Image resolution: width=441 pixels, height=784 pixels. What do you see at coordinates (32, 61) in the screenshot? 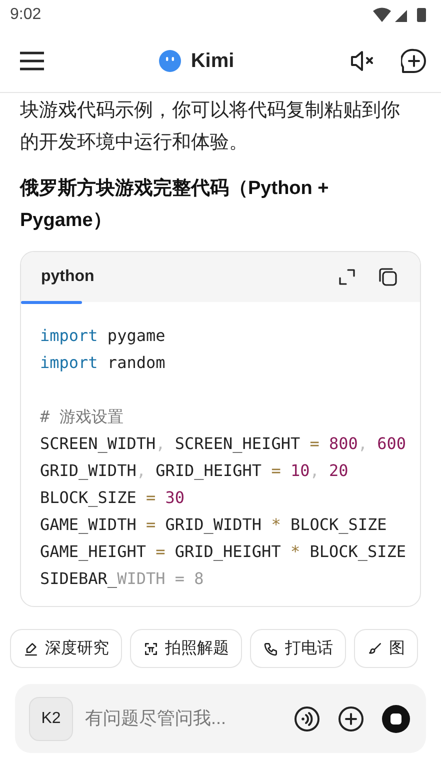
I see `menu-icon` at bounding box center [32, 61].